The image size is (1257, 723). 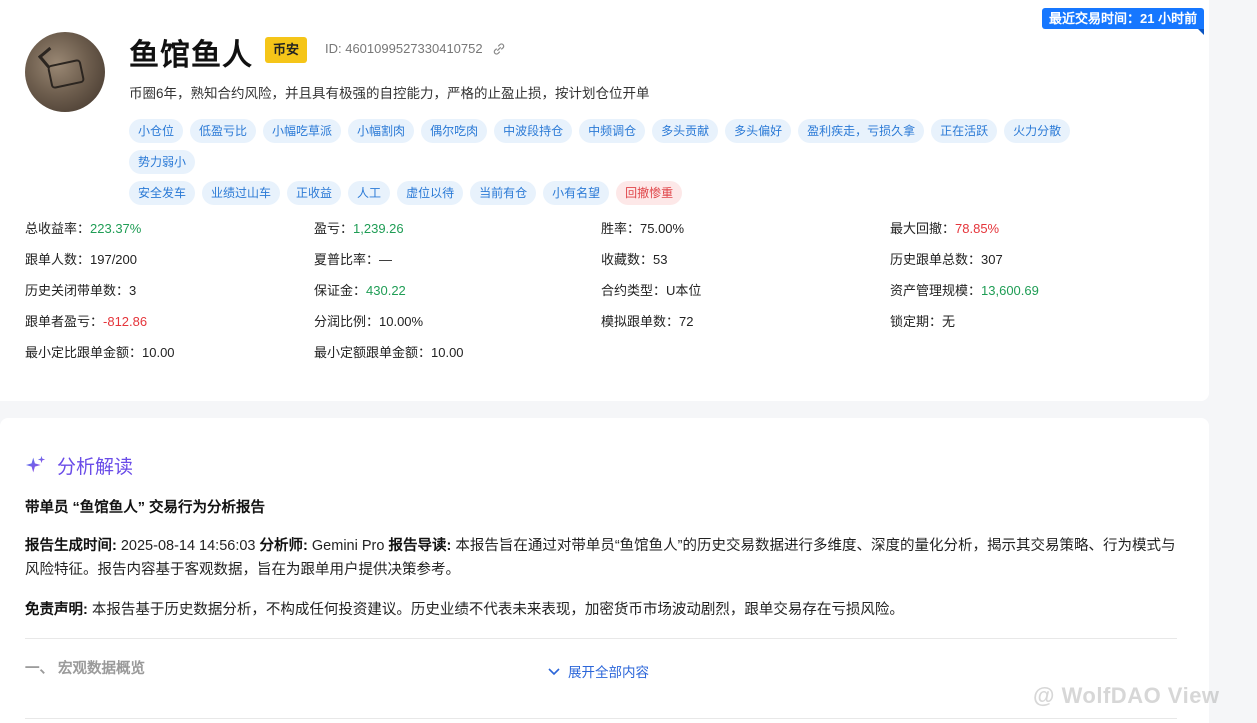 What do you see at coordinates (81, 290) in the screenshot?
I see `stat-history-closed: 历史关闭带单数：3` at bounding box center [81, 290].